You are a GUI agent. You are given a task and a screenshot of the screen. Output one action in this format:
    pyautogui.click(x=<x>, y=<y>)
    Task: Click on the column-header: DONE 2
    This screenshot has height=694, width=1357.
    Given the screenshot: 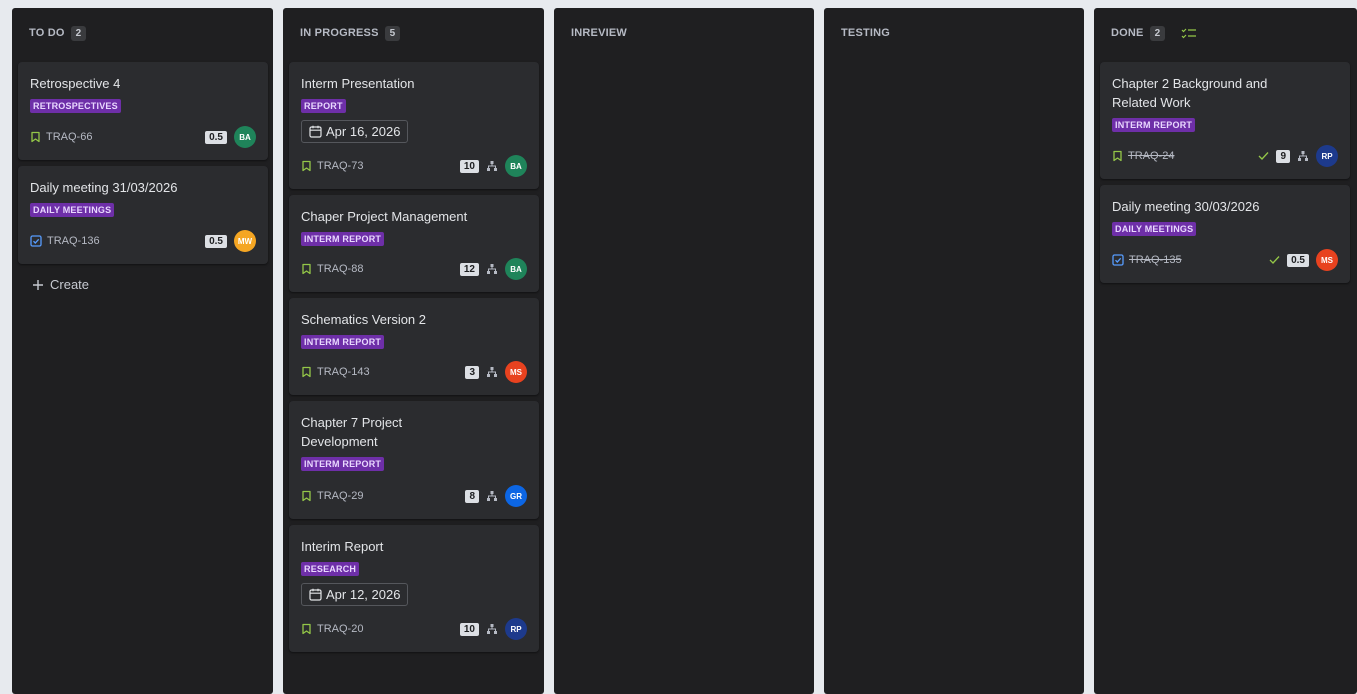 What is the action you would take?
    pyautogui.click(x=1154, y=33)
    